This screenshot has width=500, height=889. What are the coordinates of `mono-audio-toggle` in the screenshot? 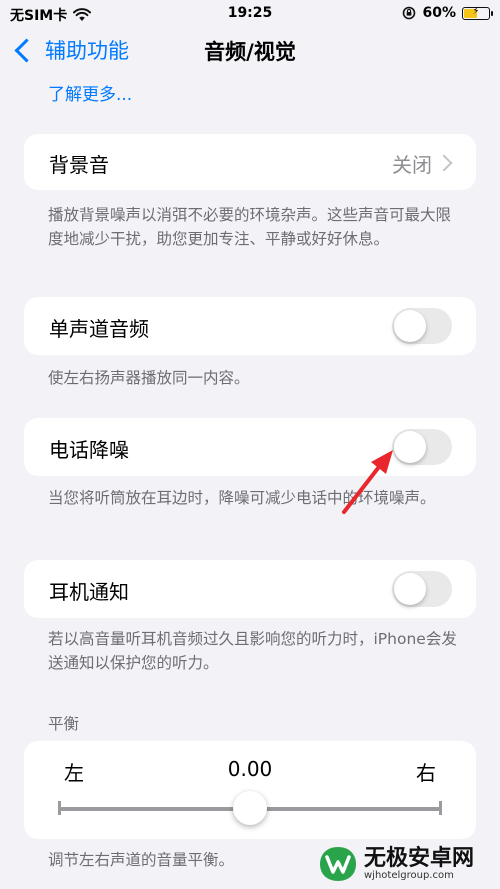 It's located at (422, 326).